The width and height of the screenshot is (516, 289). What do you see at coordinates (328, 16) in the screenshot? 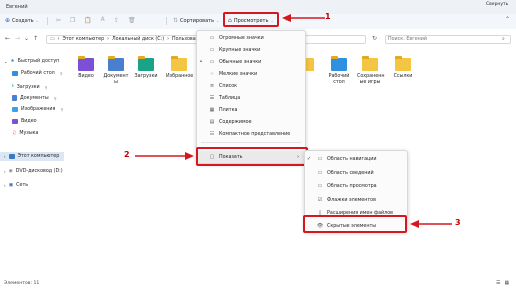
I see `annotation-label-1: 1` at bounding box center [328, 16].